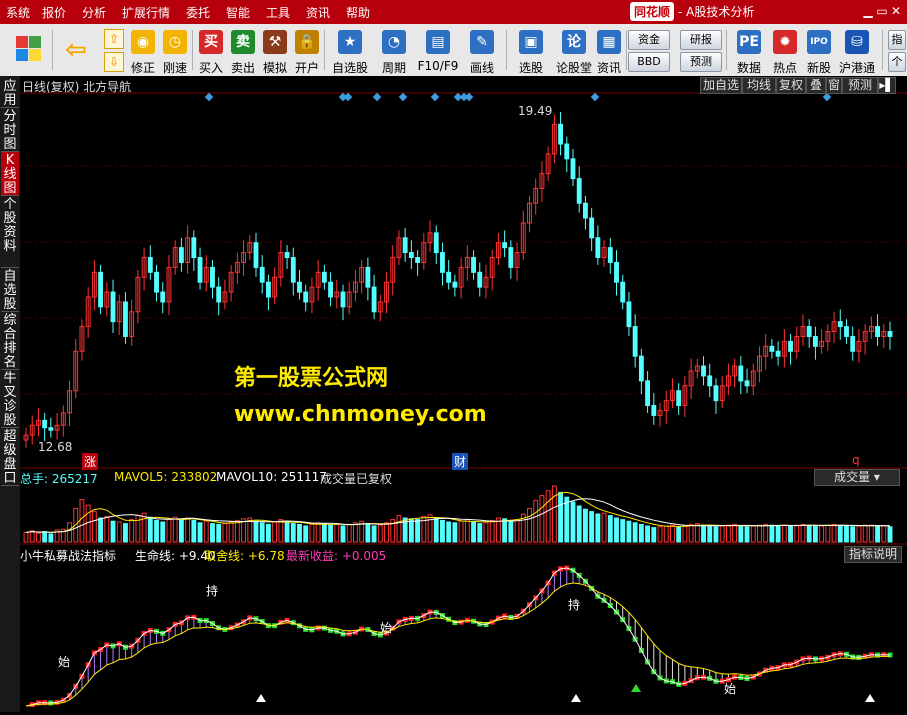  I want to click on up-down-button: ⇧ ⇩, so click(113, 50).